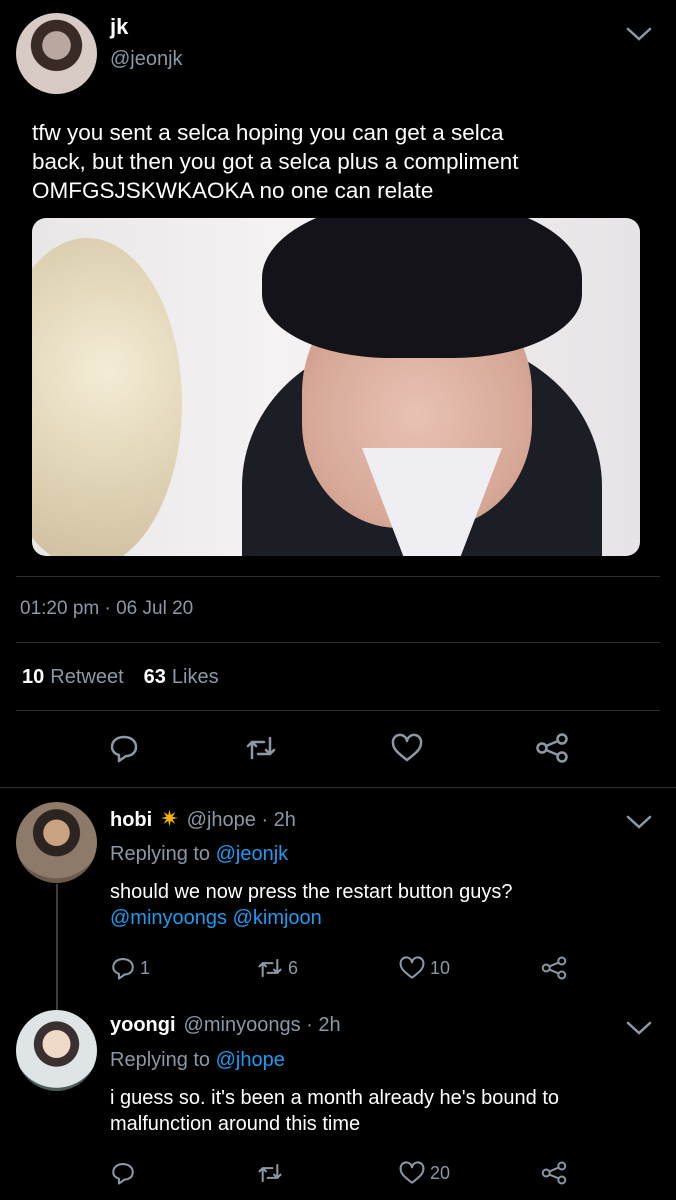 This screenshot has width=676, height=1200. What do you see at coordinates (241, 820) in the screenshot?
I see `reply-handle-time: @jhope · 2h` at bounding box center [241, 820].